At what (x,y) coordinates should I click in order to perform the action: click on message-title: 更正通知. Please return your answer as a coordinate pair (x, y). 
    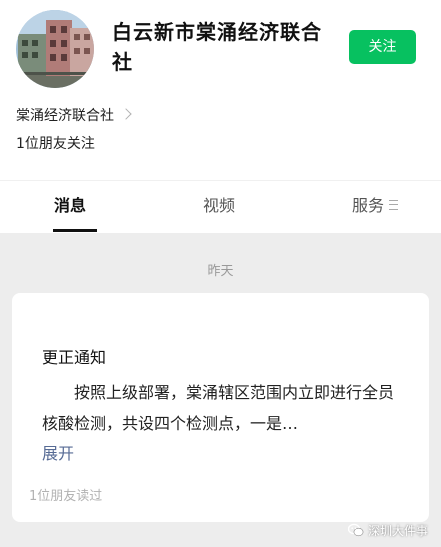
    Looking at the image, I should click on (74, 357).